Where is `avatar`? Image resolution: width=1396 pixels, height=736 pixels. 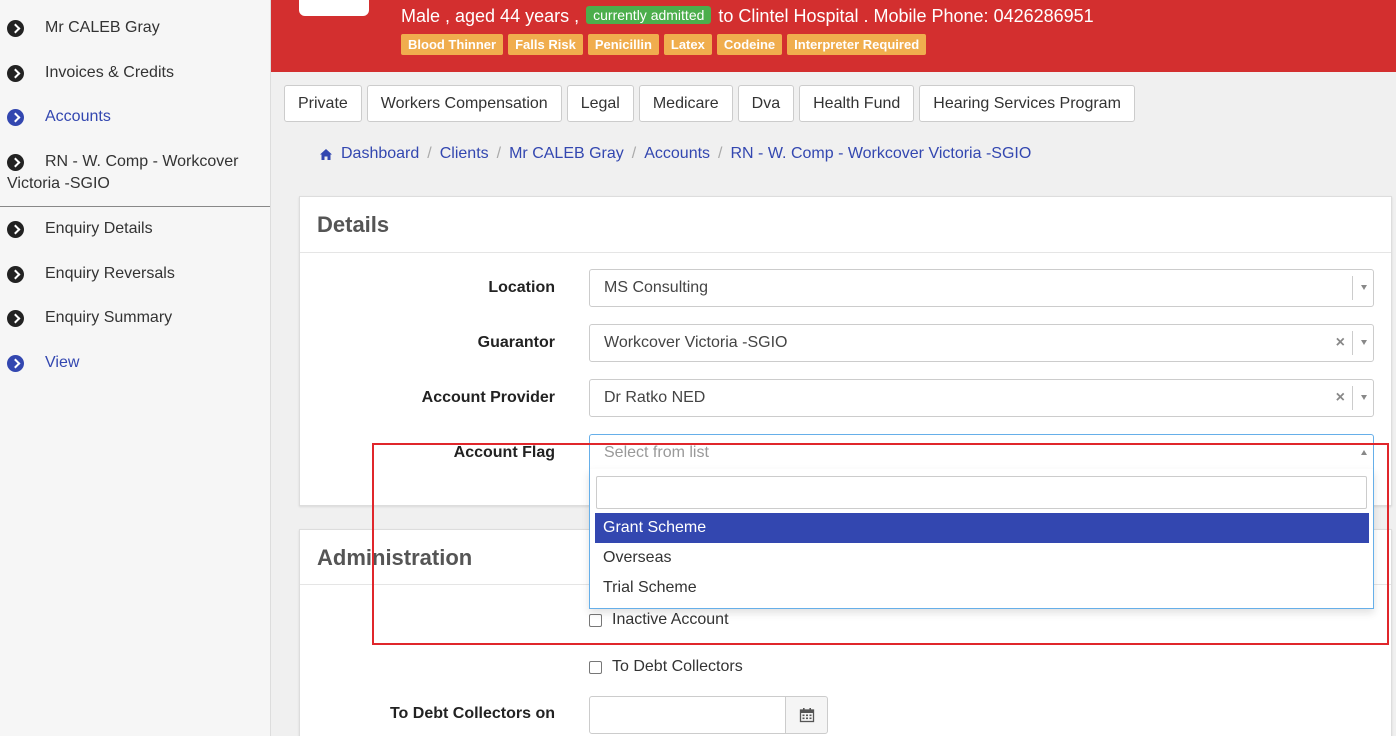 avatar is located at coordinates (334, 8).